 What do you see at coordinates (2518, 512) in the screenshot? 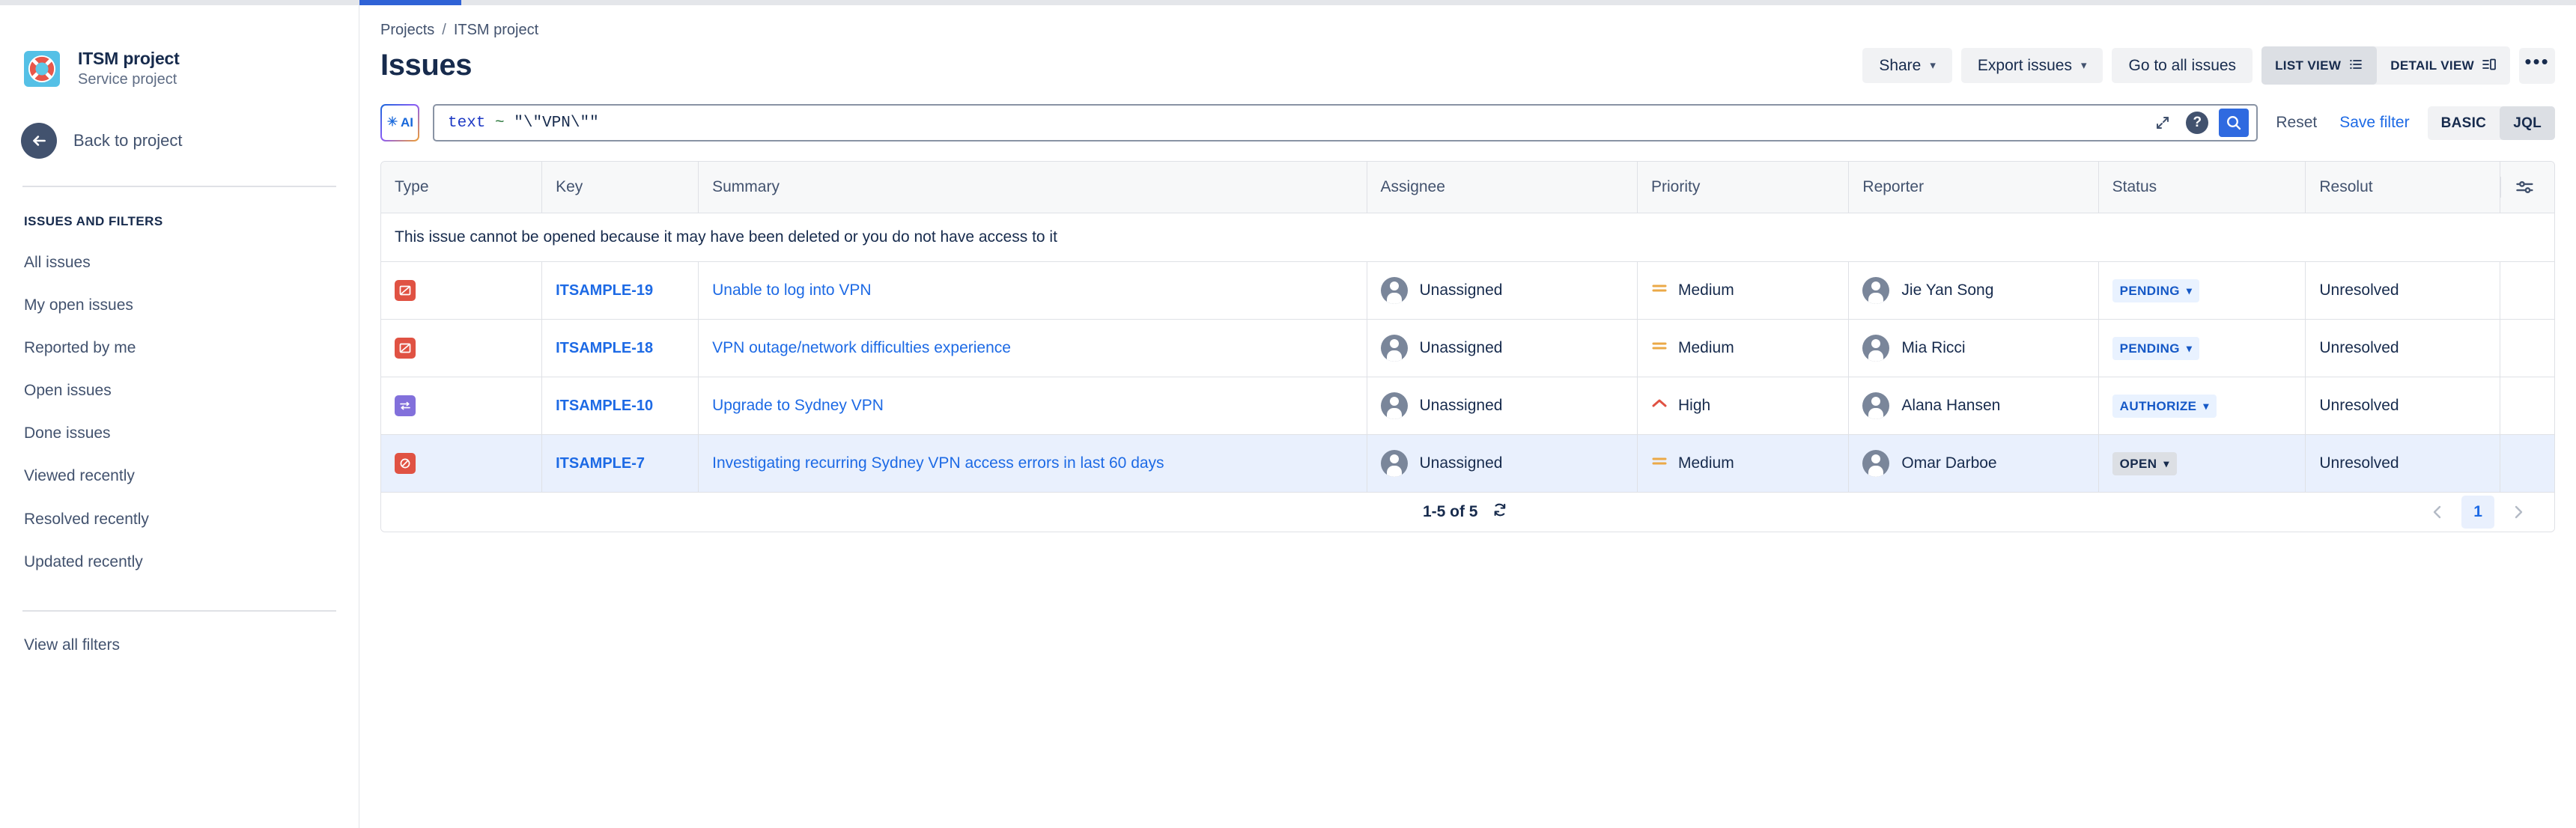
I see `chevron-right-icon` at bounding box center [2518, 512].